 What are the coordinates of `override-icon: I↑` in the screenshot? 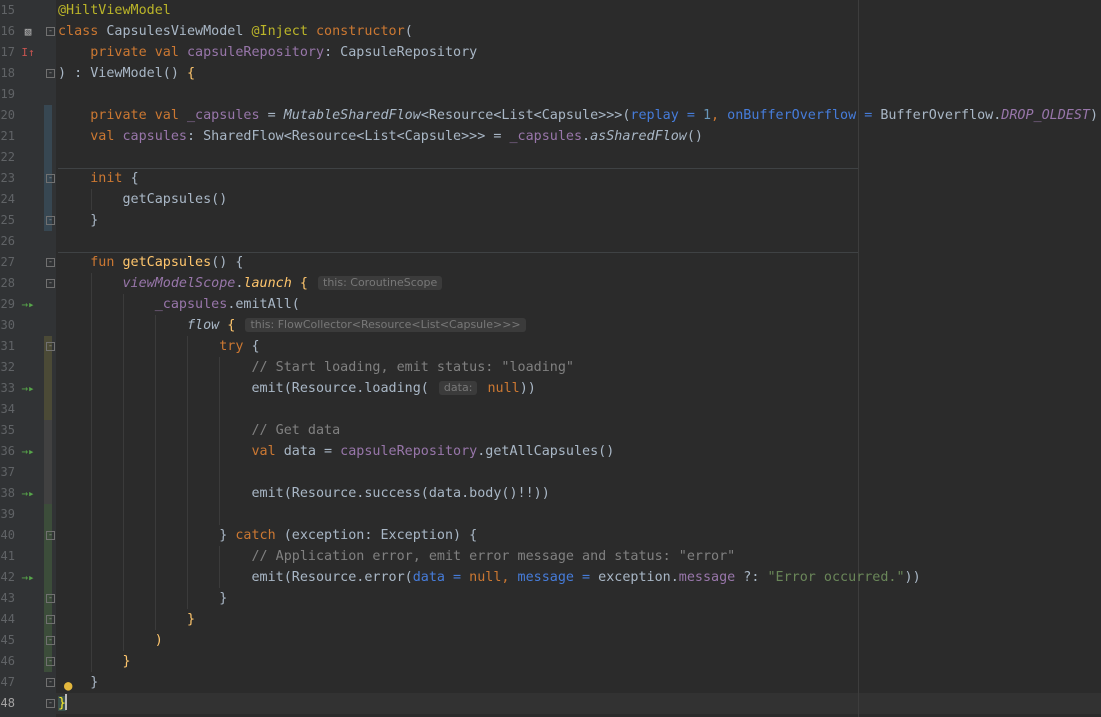 It's located at (28, 52).